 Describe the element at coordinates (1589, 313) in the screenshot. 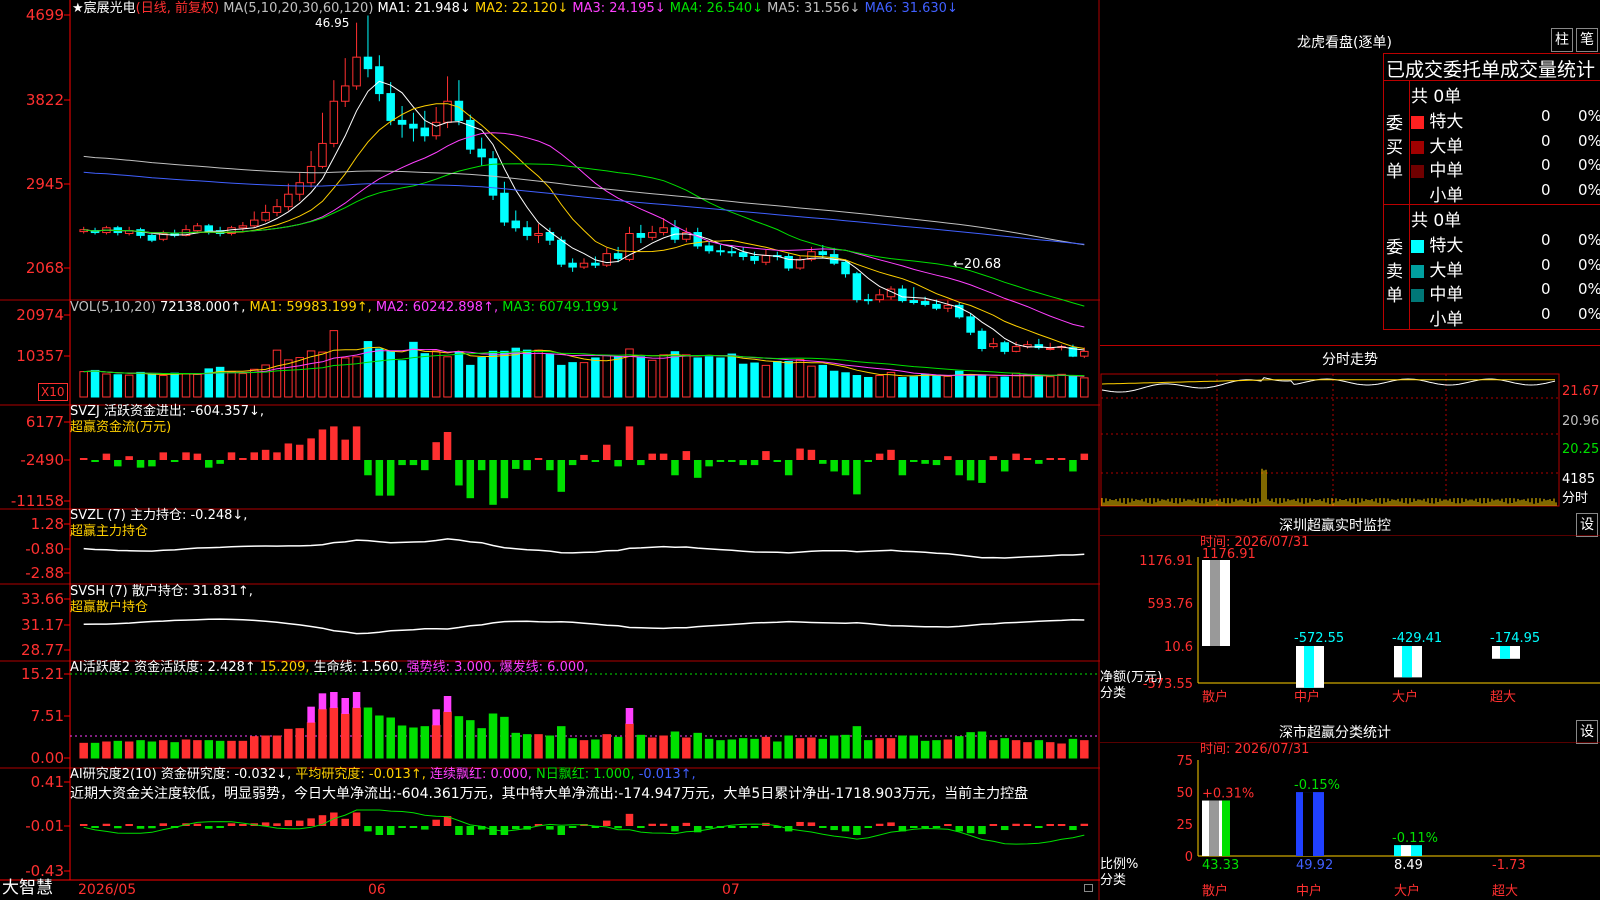

I see `sell-row-pct: 0%` at that location.